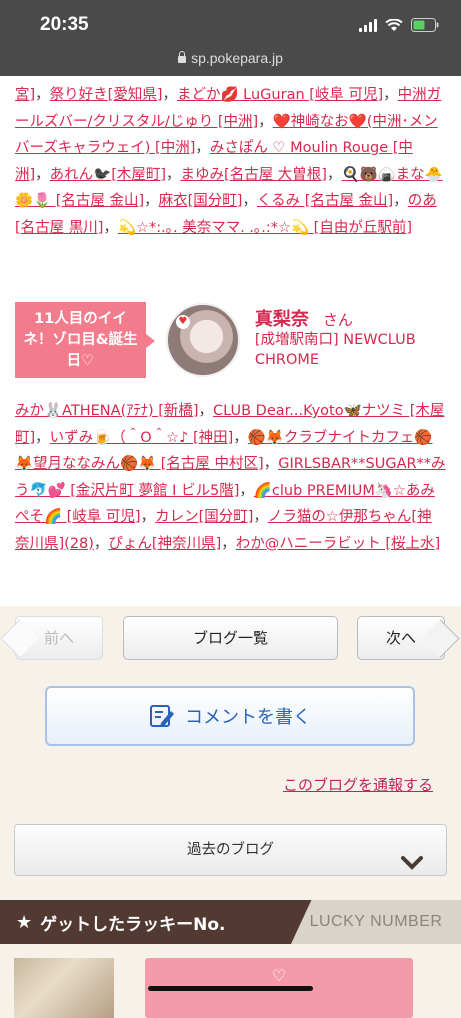 This screenshot has width=461, height=1018. Describe the element at coordinates (106, 95) in the screenshot. I see `liked-user-link: 祭り好き[愛知県]` at that location.